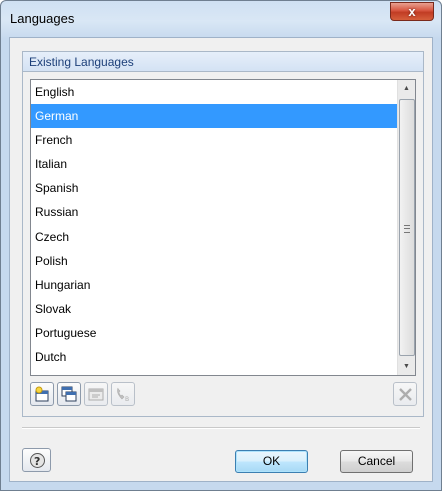 The width and height of the screenshot is (444, 493). I want to click on close-button: x, so click(412, 11).